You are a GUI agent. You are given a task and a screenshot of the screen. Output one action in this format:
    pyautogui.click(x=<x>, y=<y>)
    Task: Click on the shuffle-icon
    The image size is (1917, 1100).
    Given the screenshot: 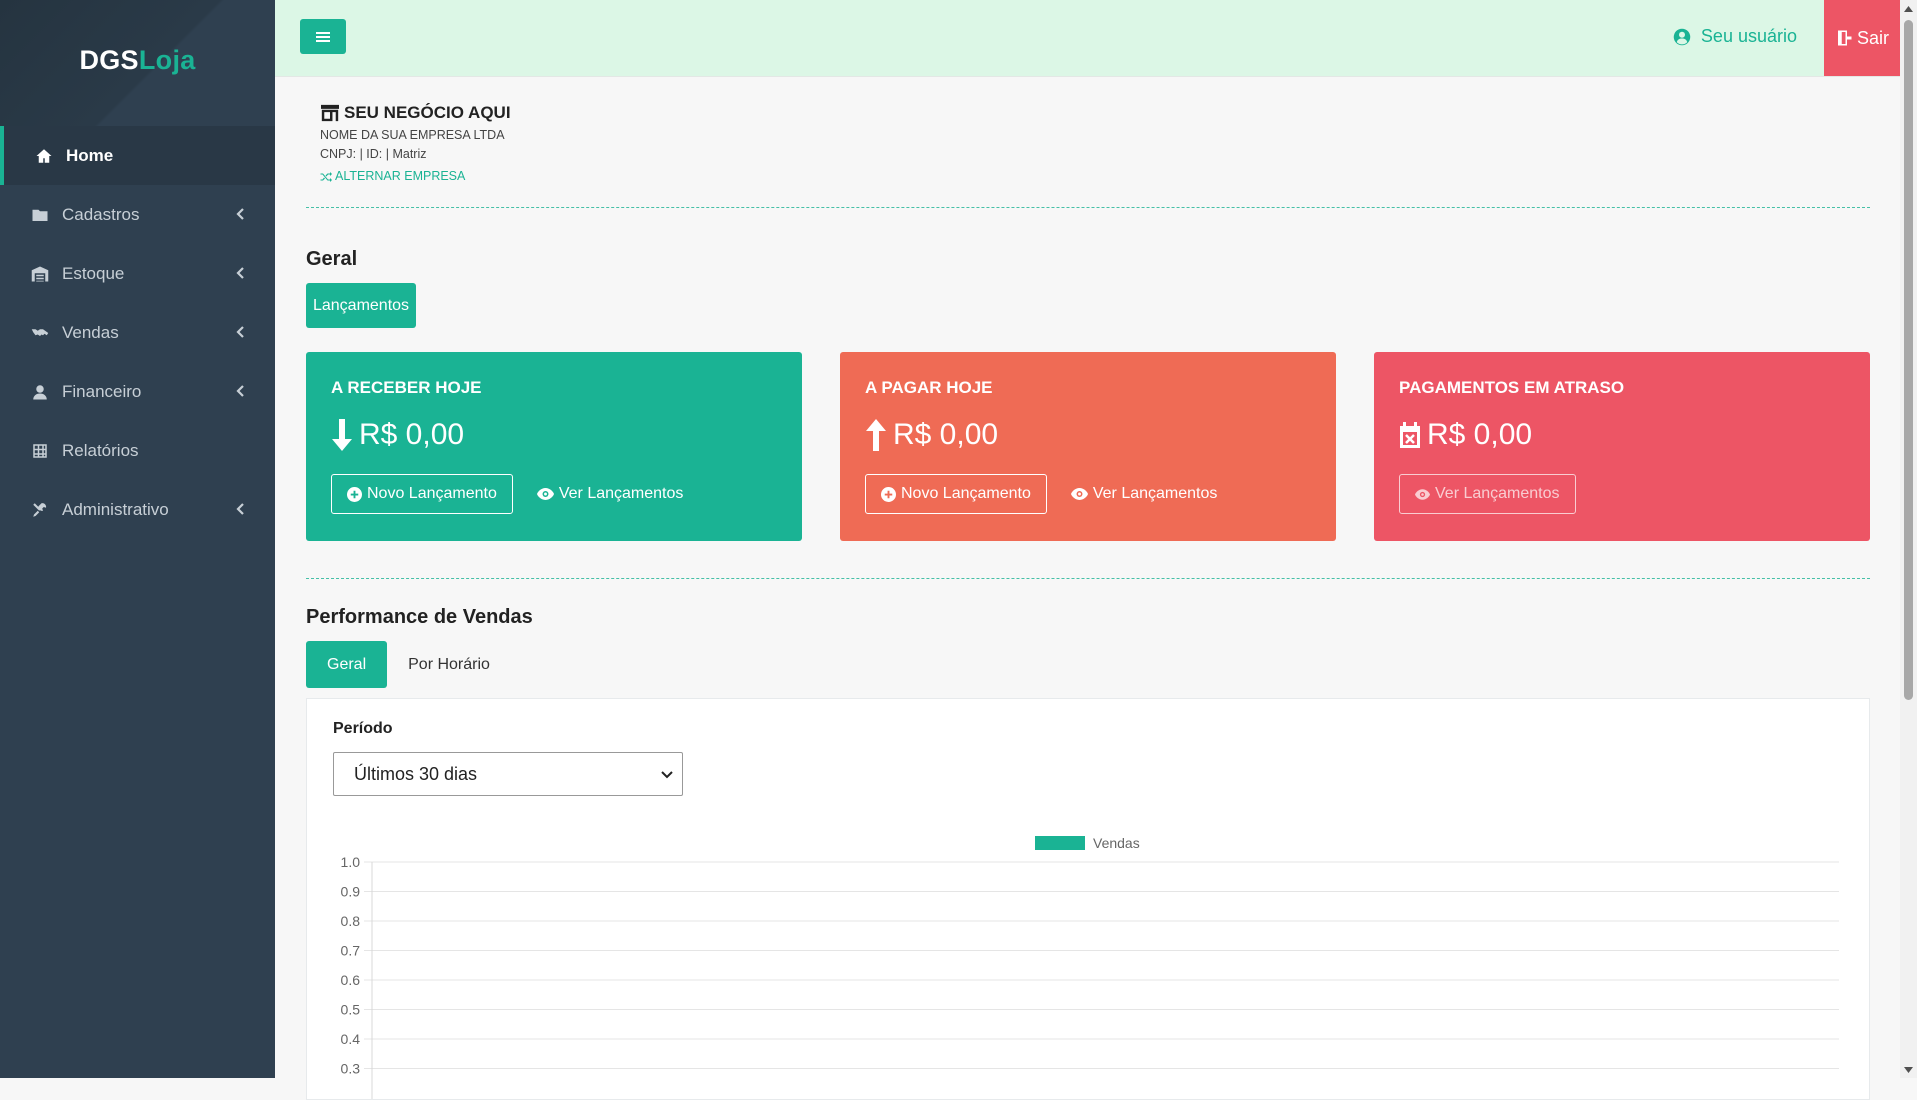 What is the action you would take?
    pyautogui.click(x=326, y=176)
    